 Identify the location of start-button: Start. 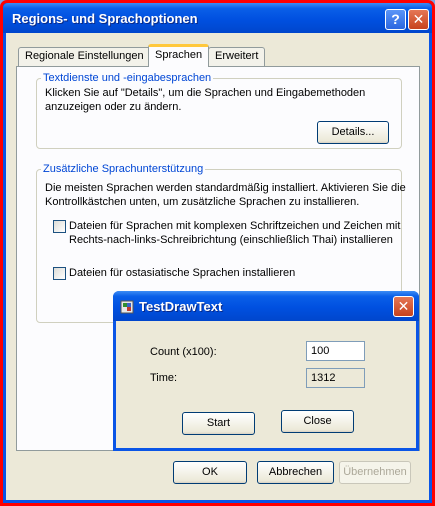
(218, 423).